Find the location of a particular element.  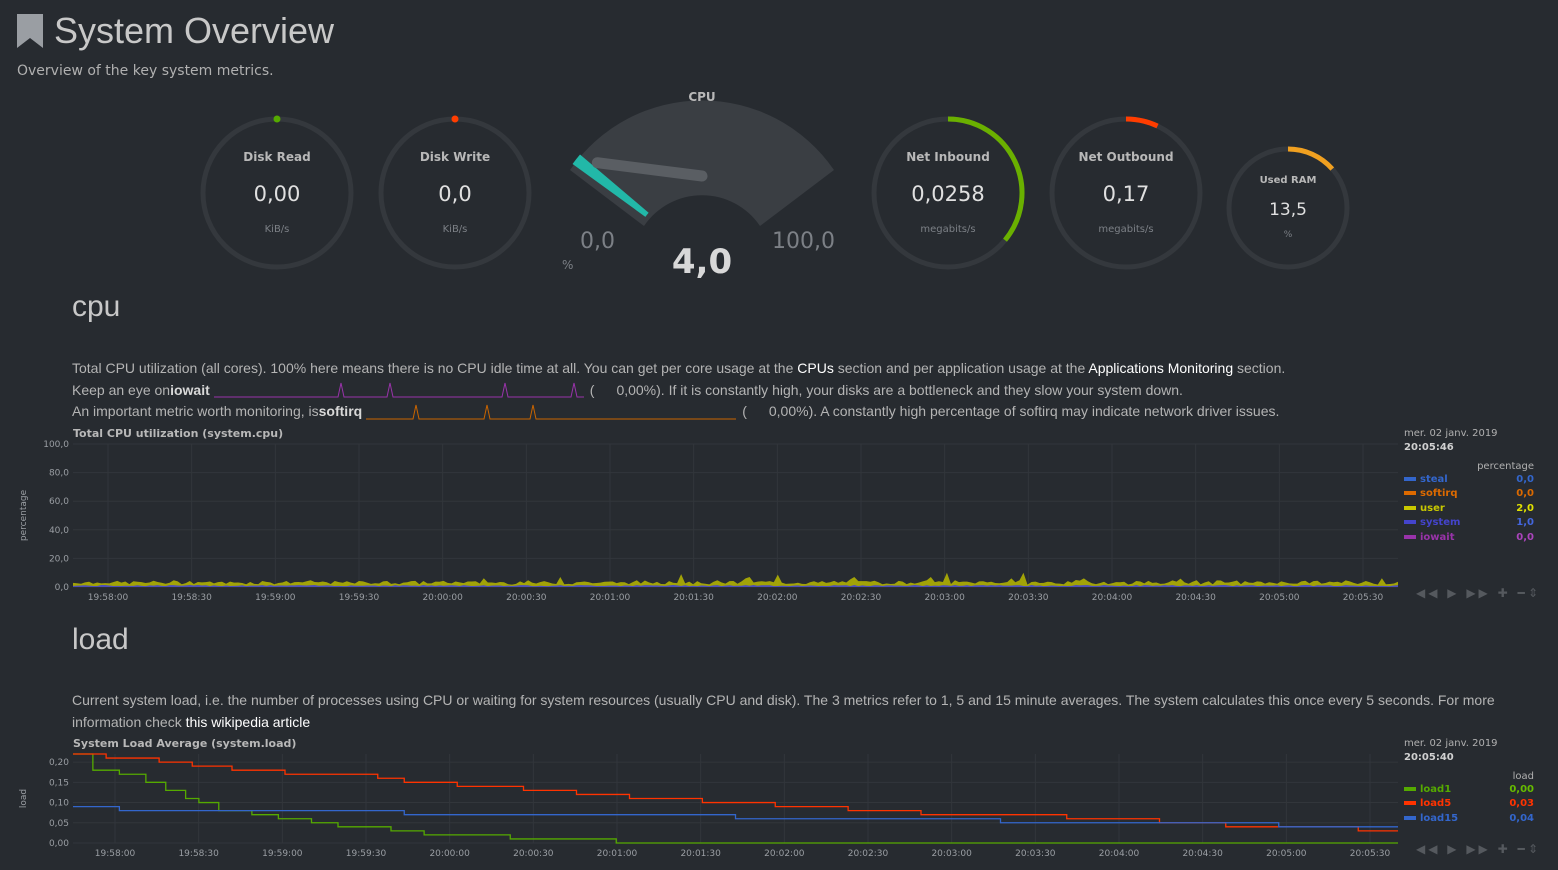

disk-read-gauge: Disk Read 0,00 KiB/s is located at coordinates (277, 192).